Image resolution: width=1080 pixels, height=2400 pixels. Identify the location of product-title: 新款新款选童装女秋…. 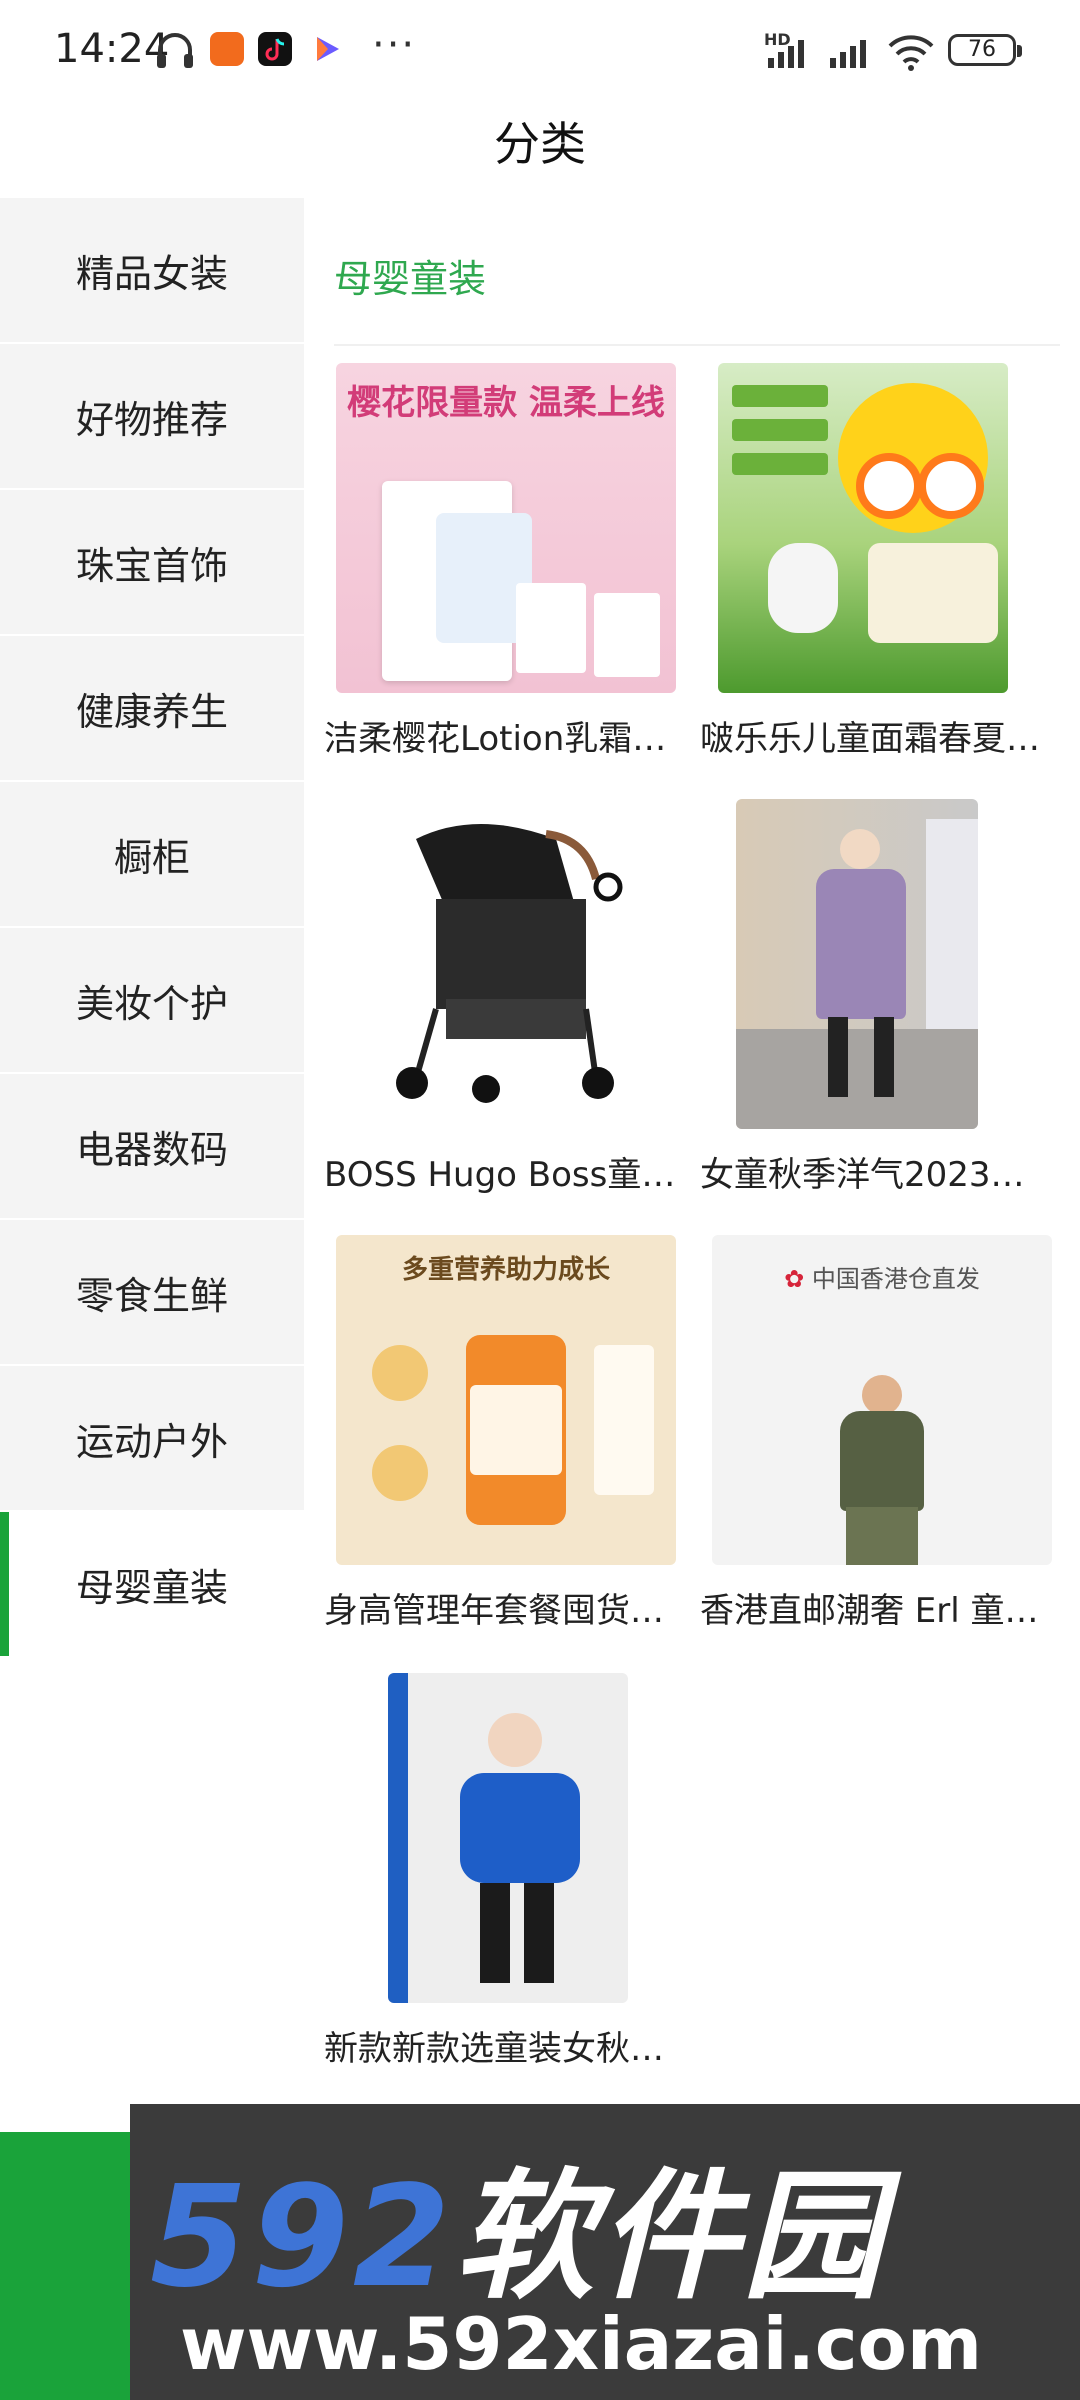
(494, 2049).